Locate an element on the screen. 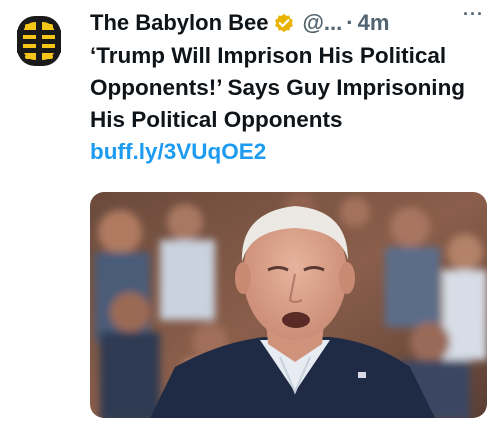 The image size is (500, 432). avatar is located at coordinates (39, 41).